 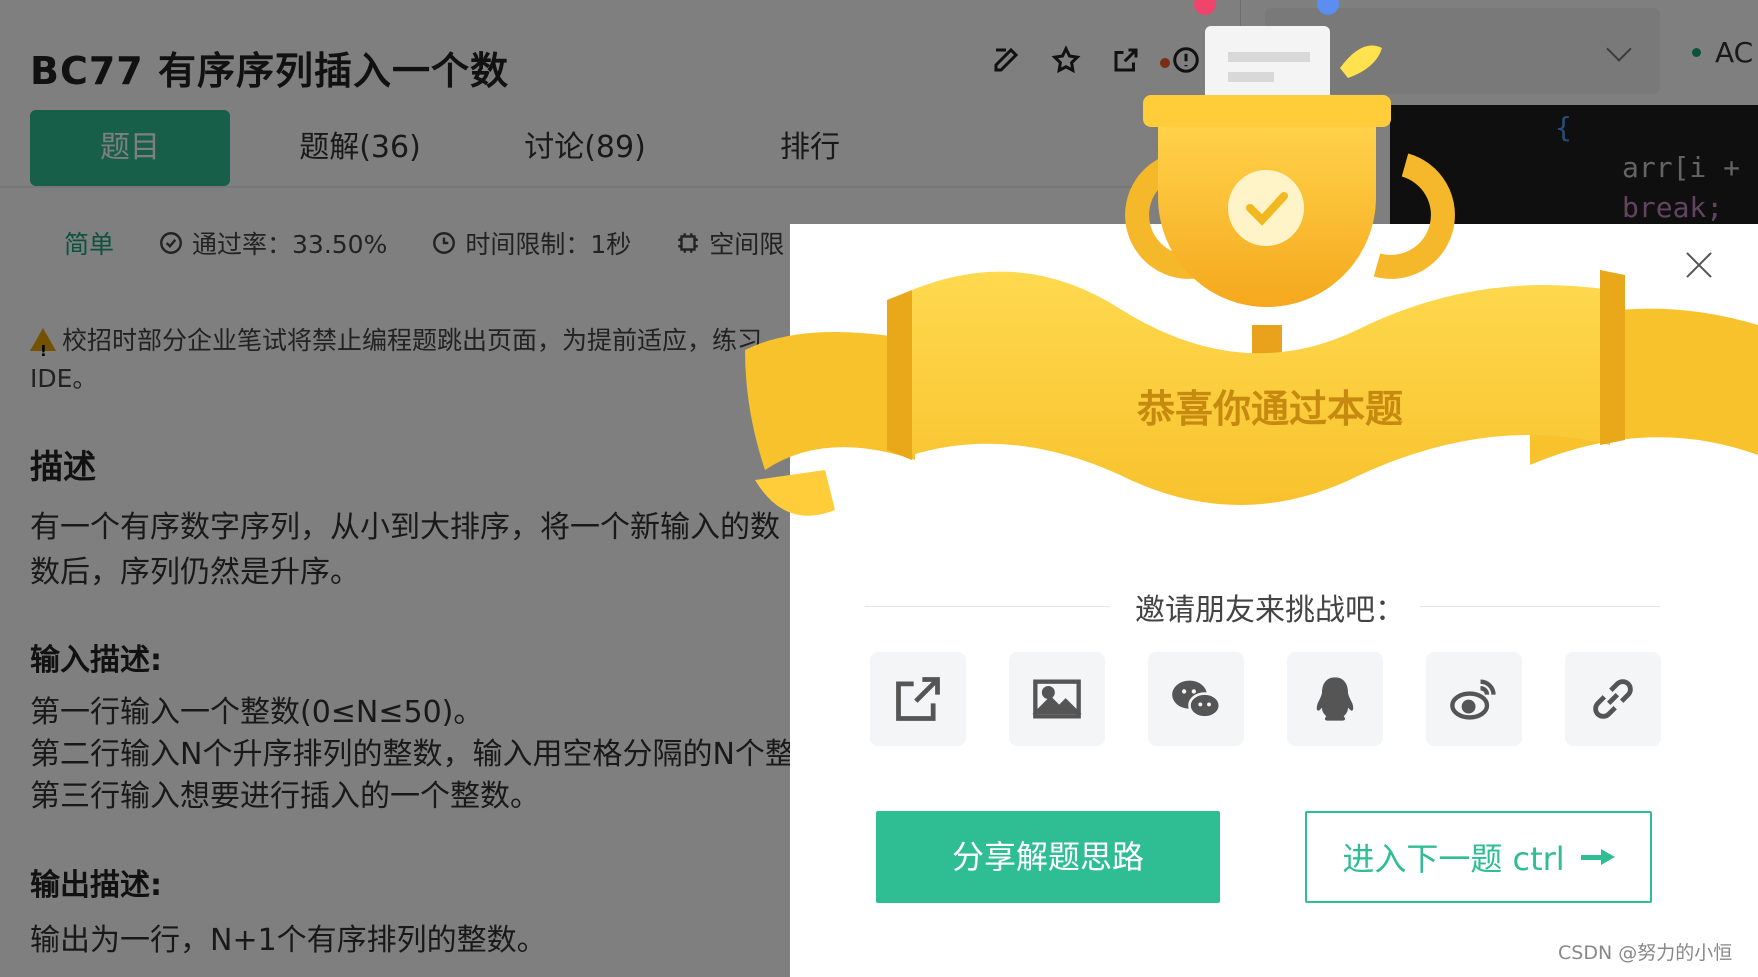 I want to click on share-external-button, so click(x=918, y=699).